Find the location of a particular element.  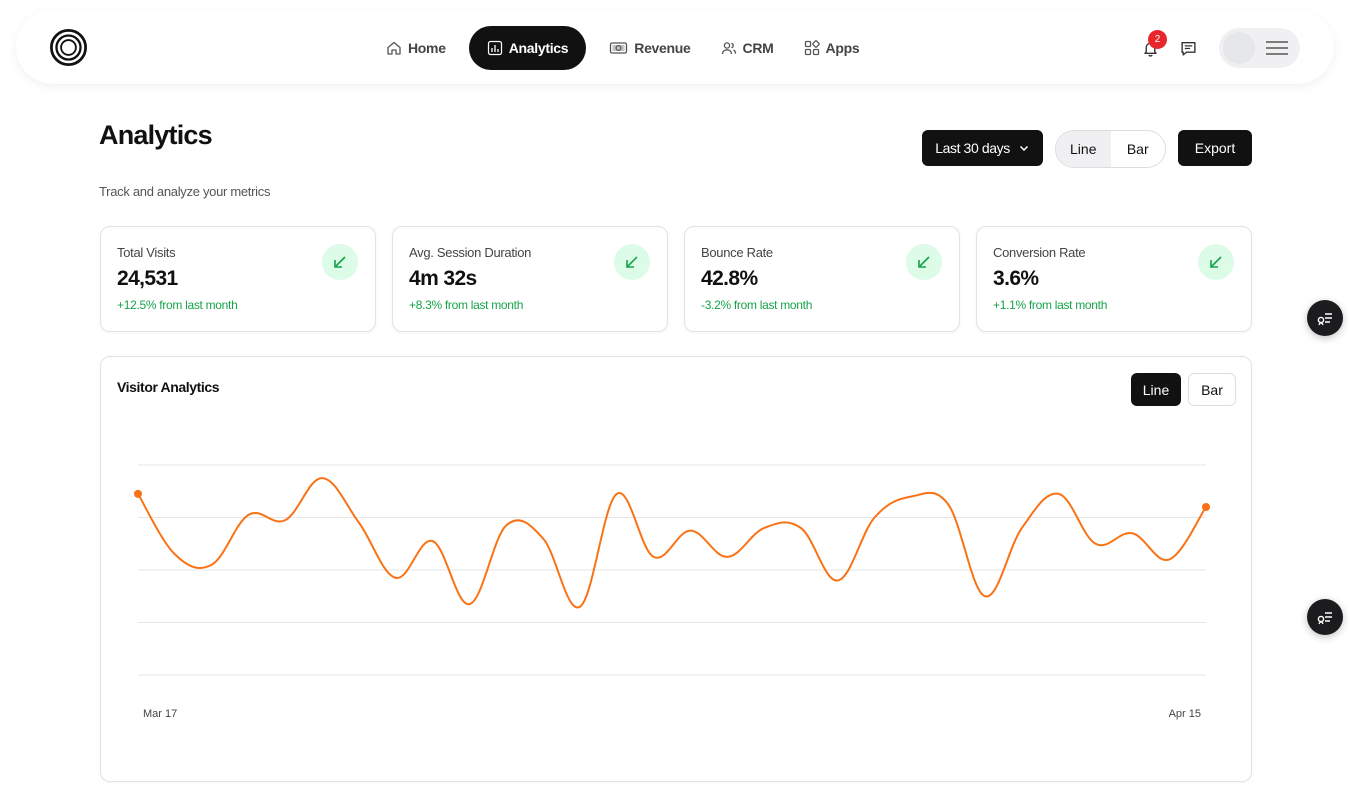

nav-actions: 2 is located at coordinates (1216, 48).